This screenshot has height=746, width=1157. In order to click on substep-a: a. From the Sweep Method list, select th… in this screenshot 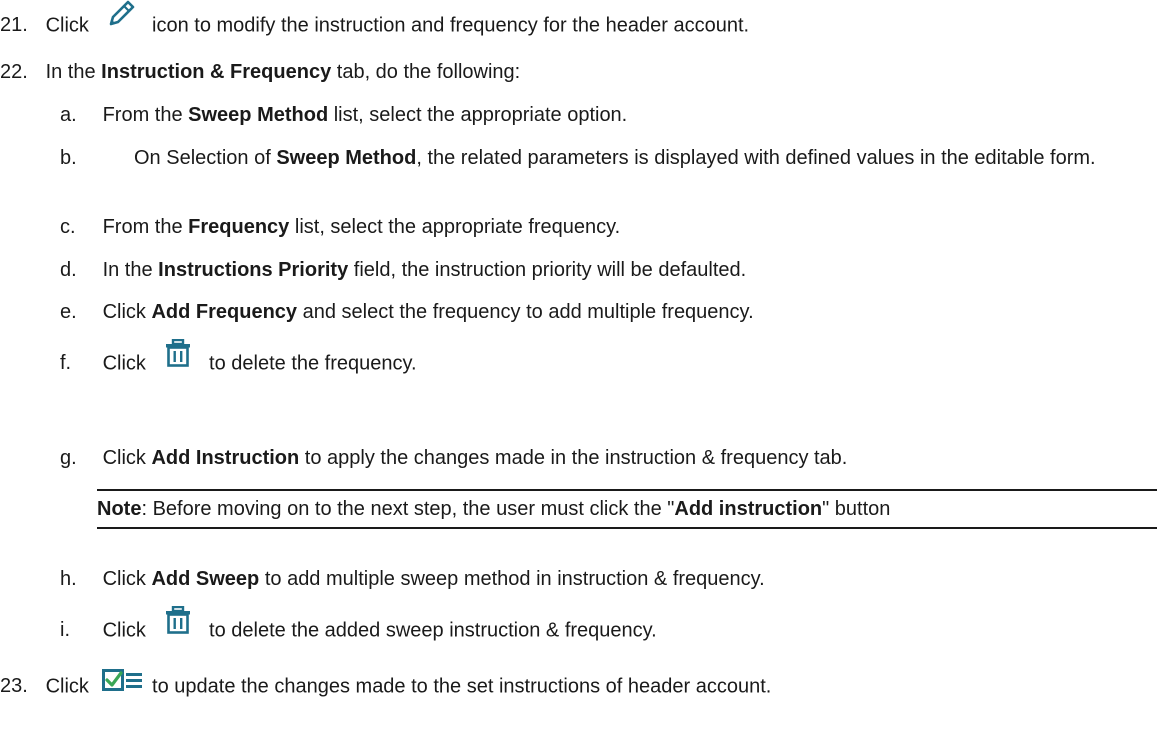, I will do `click(343, 115)`.